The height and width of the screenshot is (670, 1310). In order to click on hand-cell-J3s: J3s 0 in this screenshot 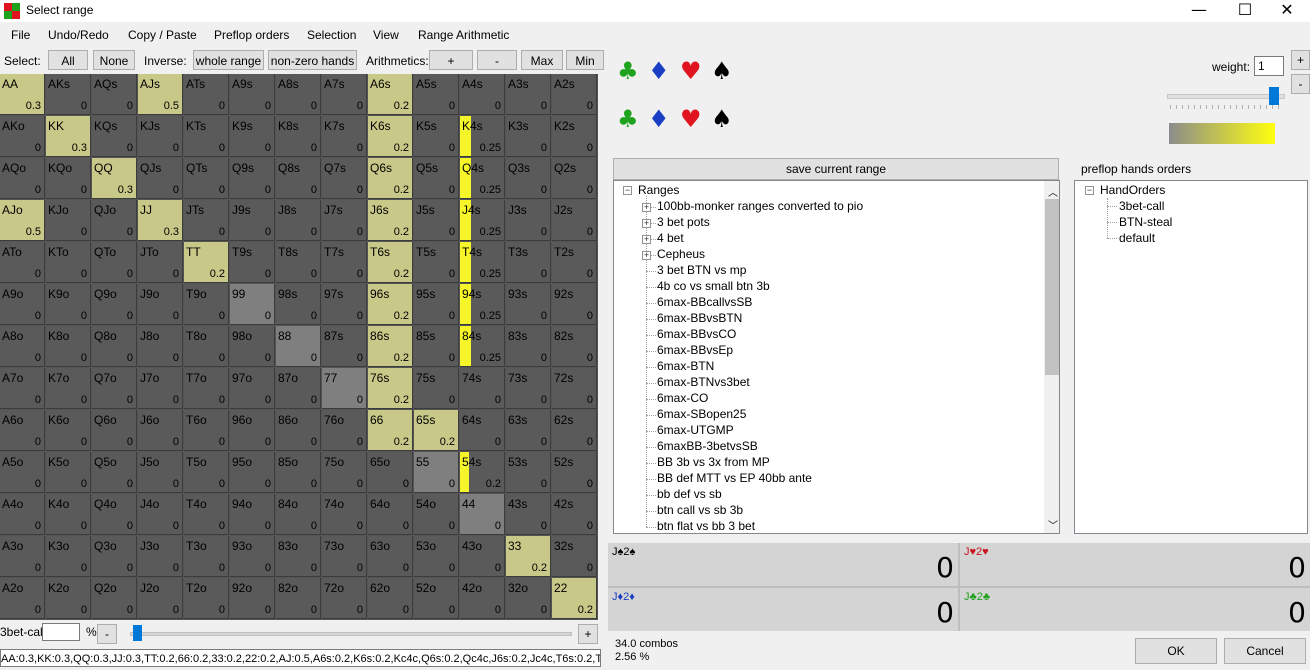, I will do `click(528, 220)`.